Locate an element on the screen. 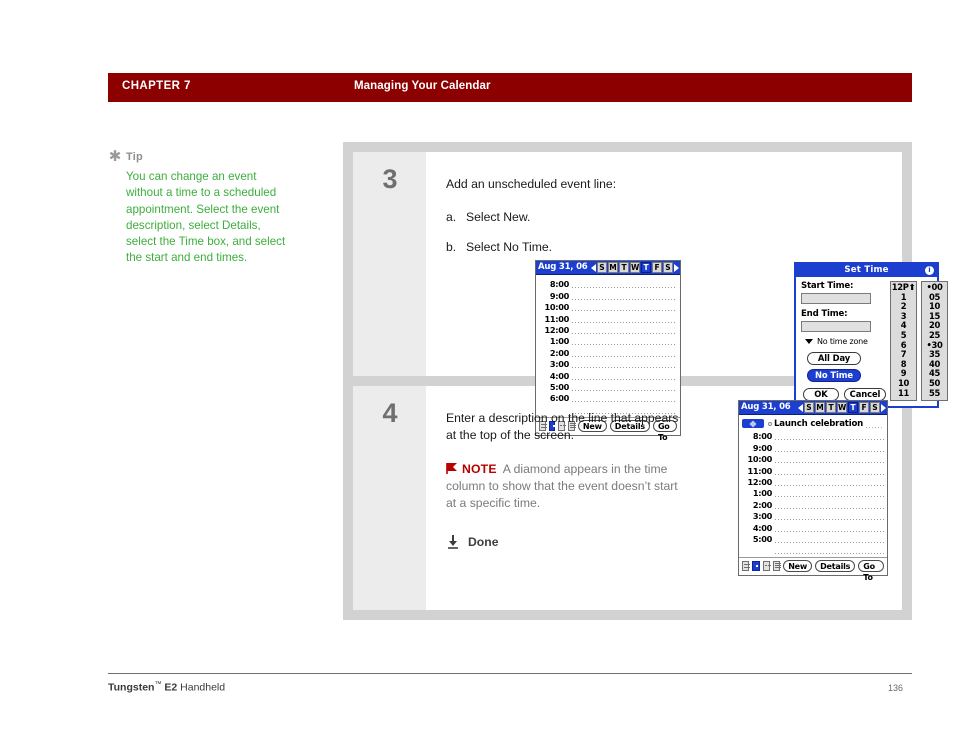 The height and width of the screenshot is (738, 954). minute-option: 55 is located at coordinates (934, 393).